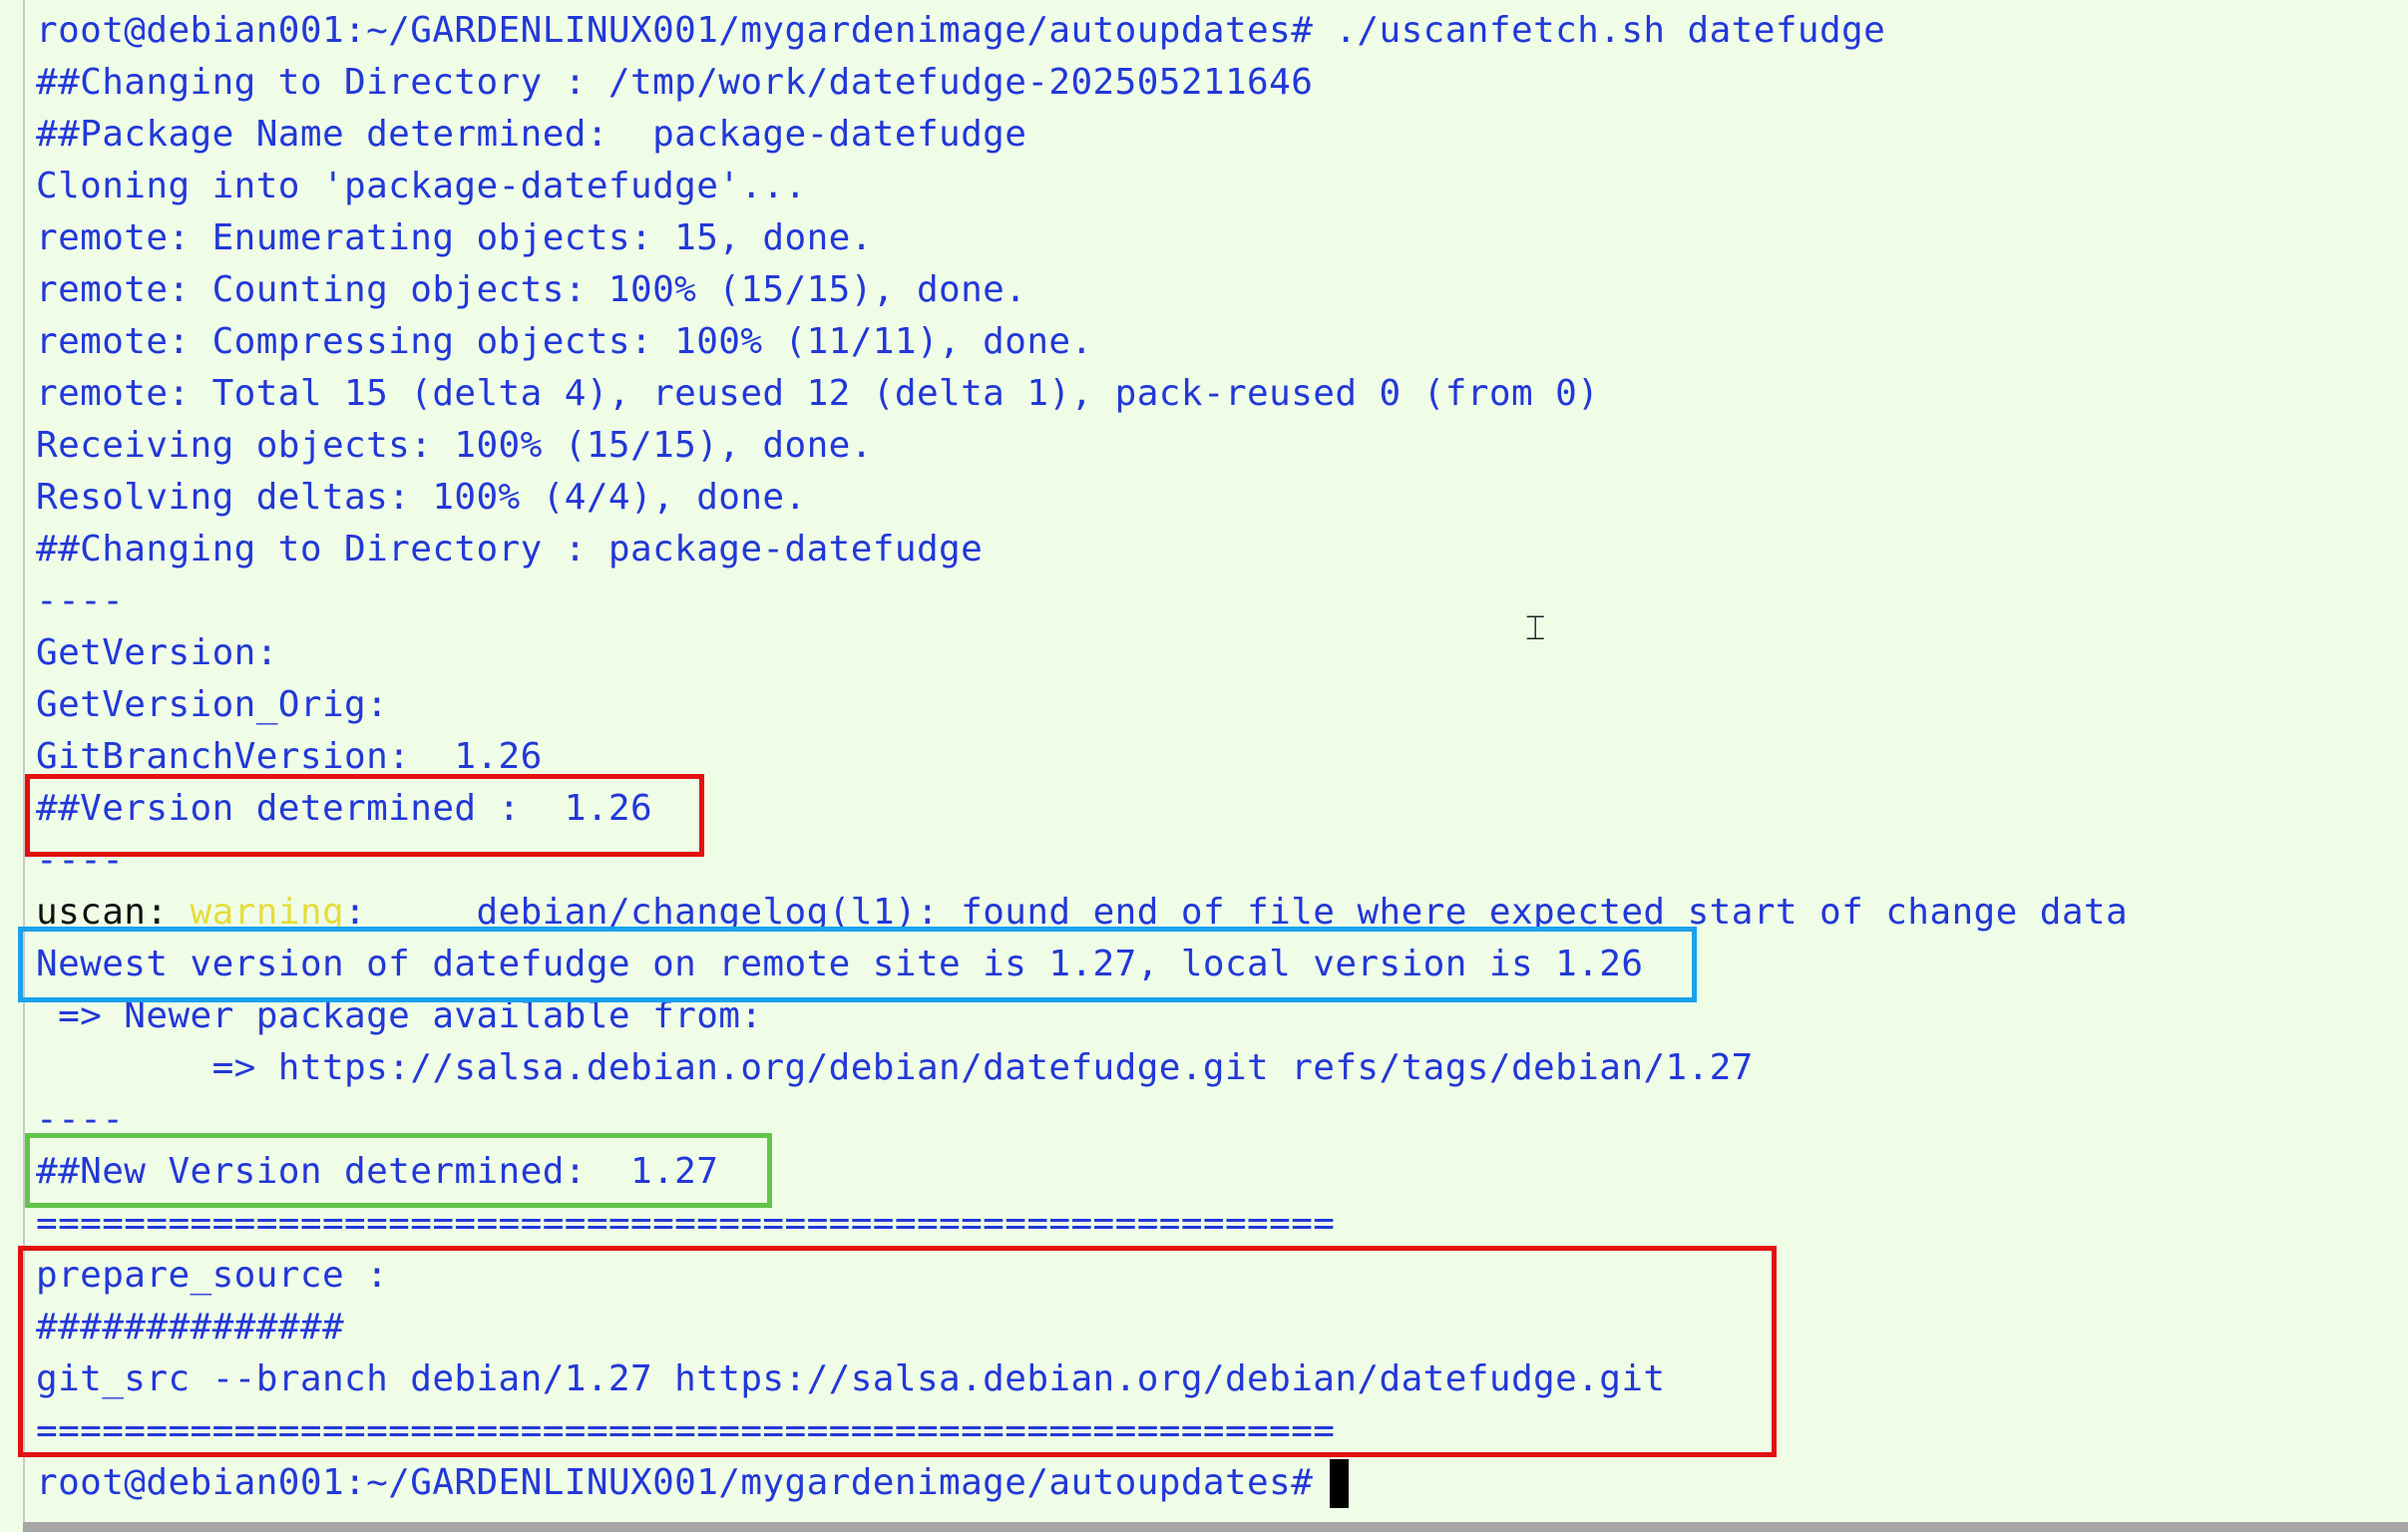  Describe the element at coordinates (455, 237) in the screenshot. I see `terminal-line: remote: Enumerating objects: 15, done.` at that location.